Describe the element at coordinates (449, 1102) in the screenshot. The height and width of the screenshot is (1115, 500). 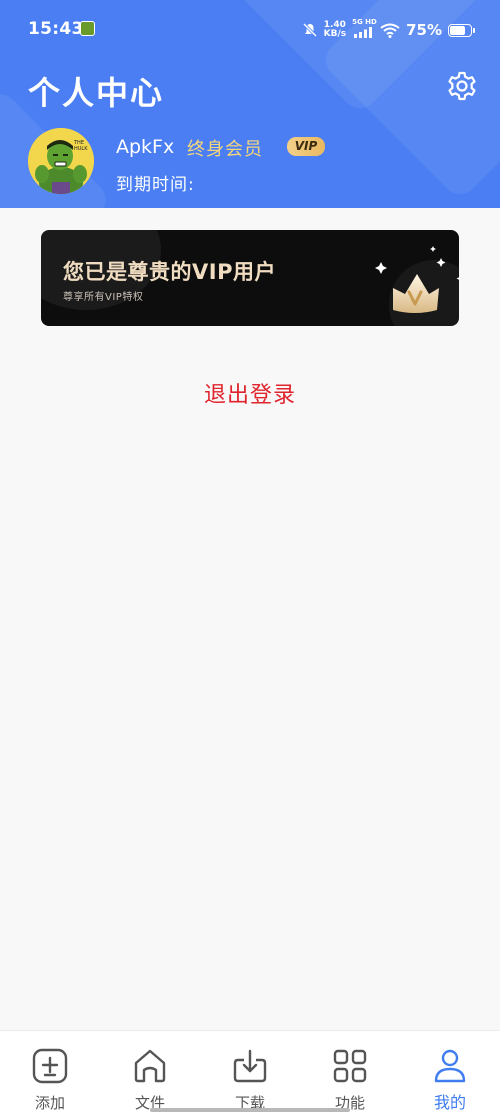
I see `nav-label: 我的` at that location.